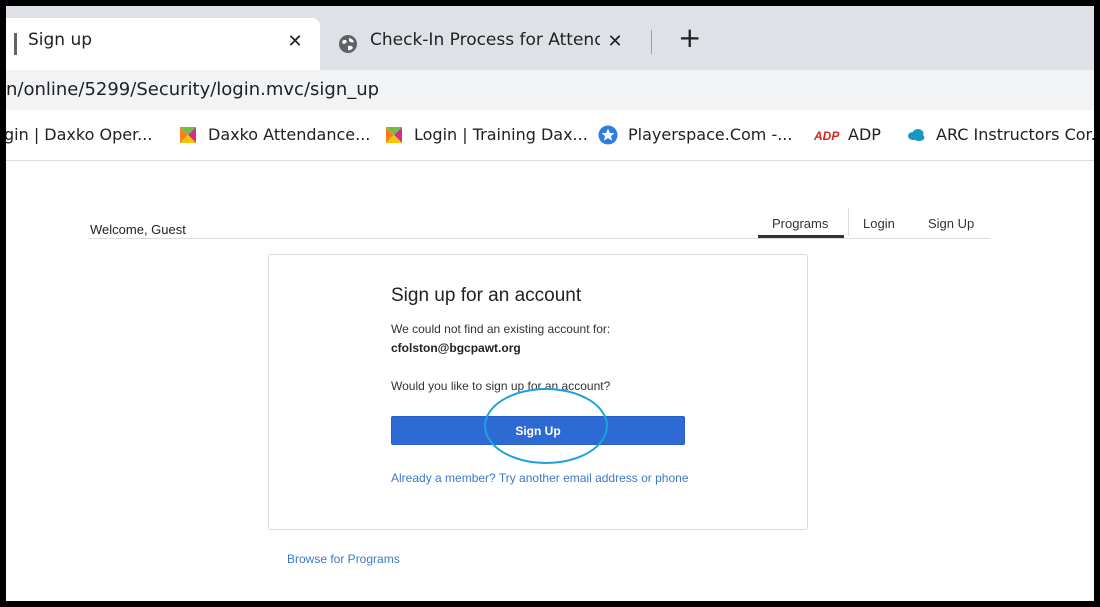 This screenshot has width=1100, height=607. I want to click on svg-text: ADP, so click(827, 136).